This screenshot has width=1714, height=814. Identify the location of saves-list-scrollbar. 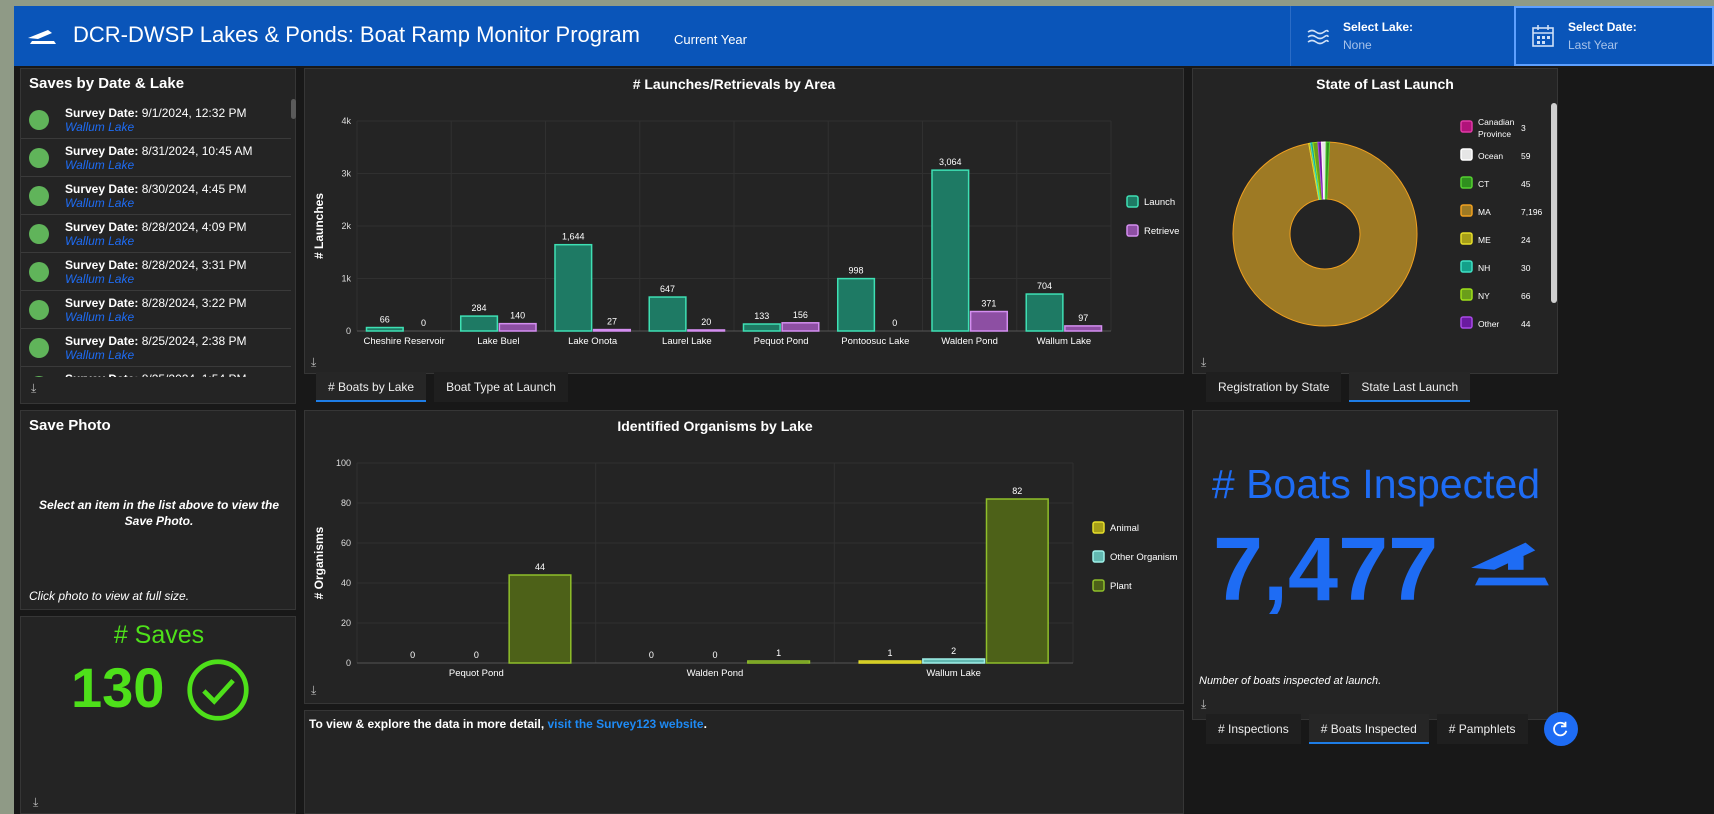
(293, 109).